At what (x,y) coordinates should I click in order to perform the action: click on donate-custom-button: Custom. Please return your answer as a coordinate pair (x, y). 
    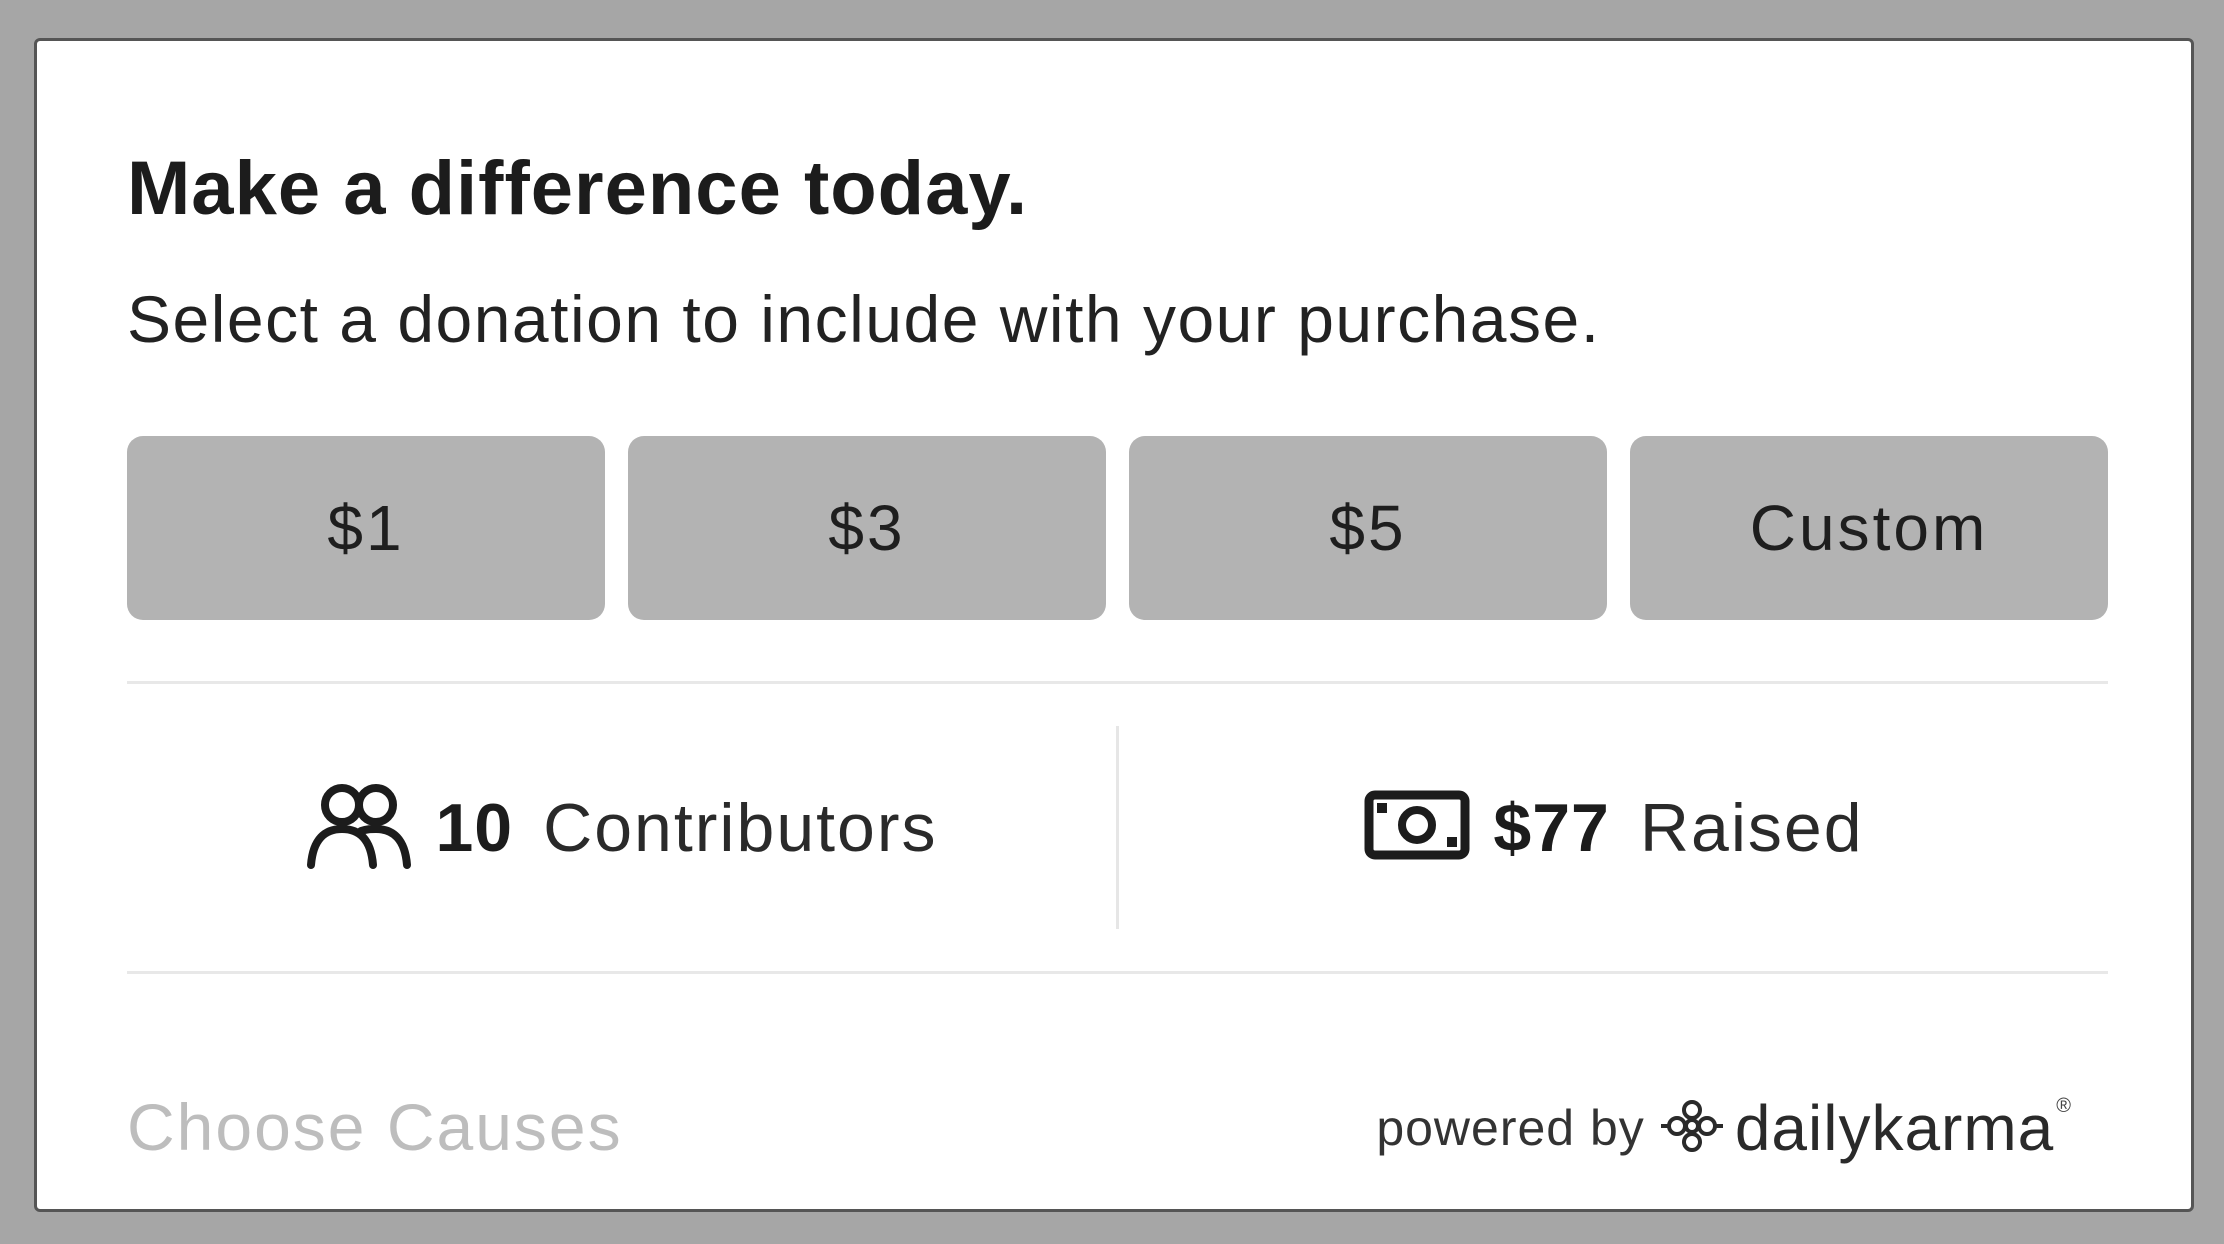
    Looking at the image, I should click on (1869, 528).